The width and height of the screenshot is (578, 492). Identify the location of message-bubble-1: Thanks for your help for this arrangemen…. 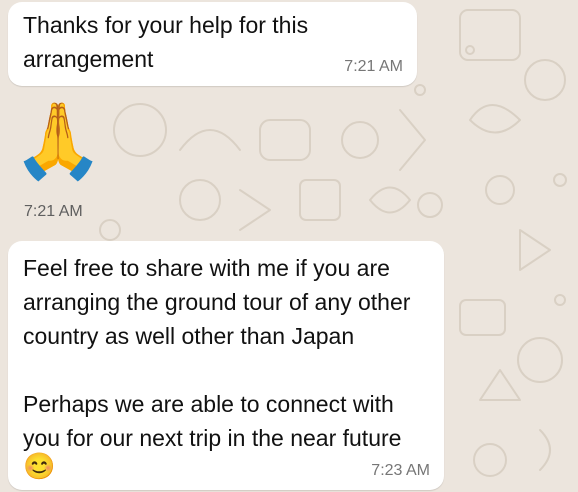
(212, 44).